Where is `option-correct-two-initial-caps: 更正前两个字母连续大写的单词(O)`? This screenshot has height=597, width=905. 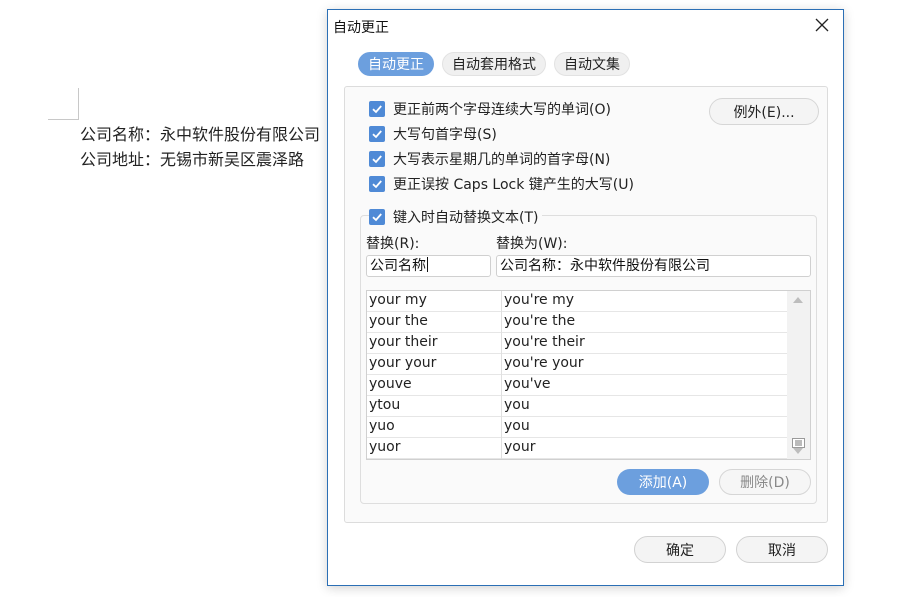
option-correct-two-initial-caps: 更正前两个字母连续大写的单词(O) is located at coordinates (490, 109).